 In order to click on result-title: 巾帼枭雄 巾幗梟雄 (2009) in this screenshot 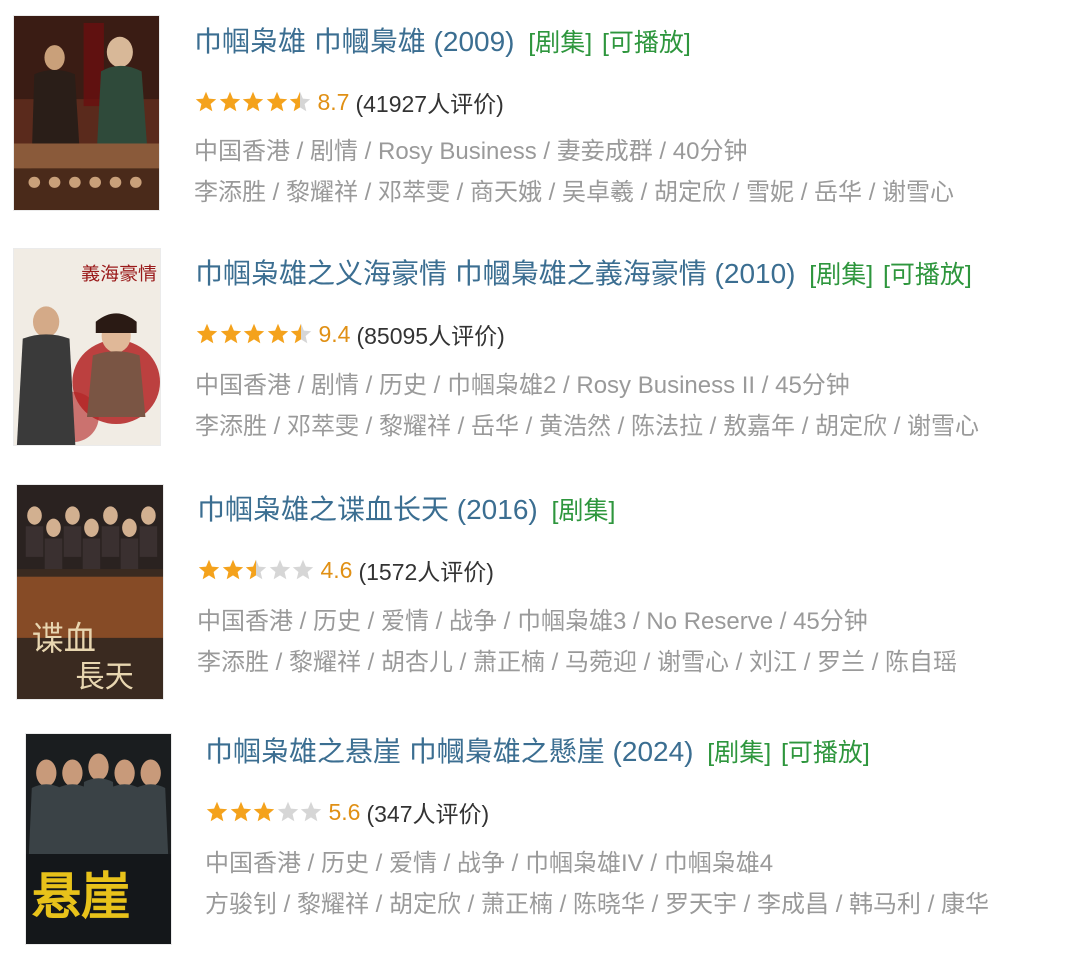, I will do `click(354, 41)`.